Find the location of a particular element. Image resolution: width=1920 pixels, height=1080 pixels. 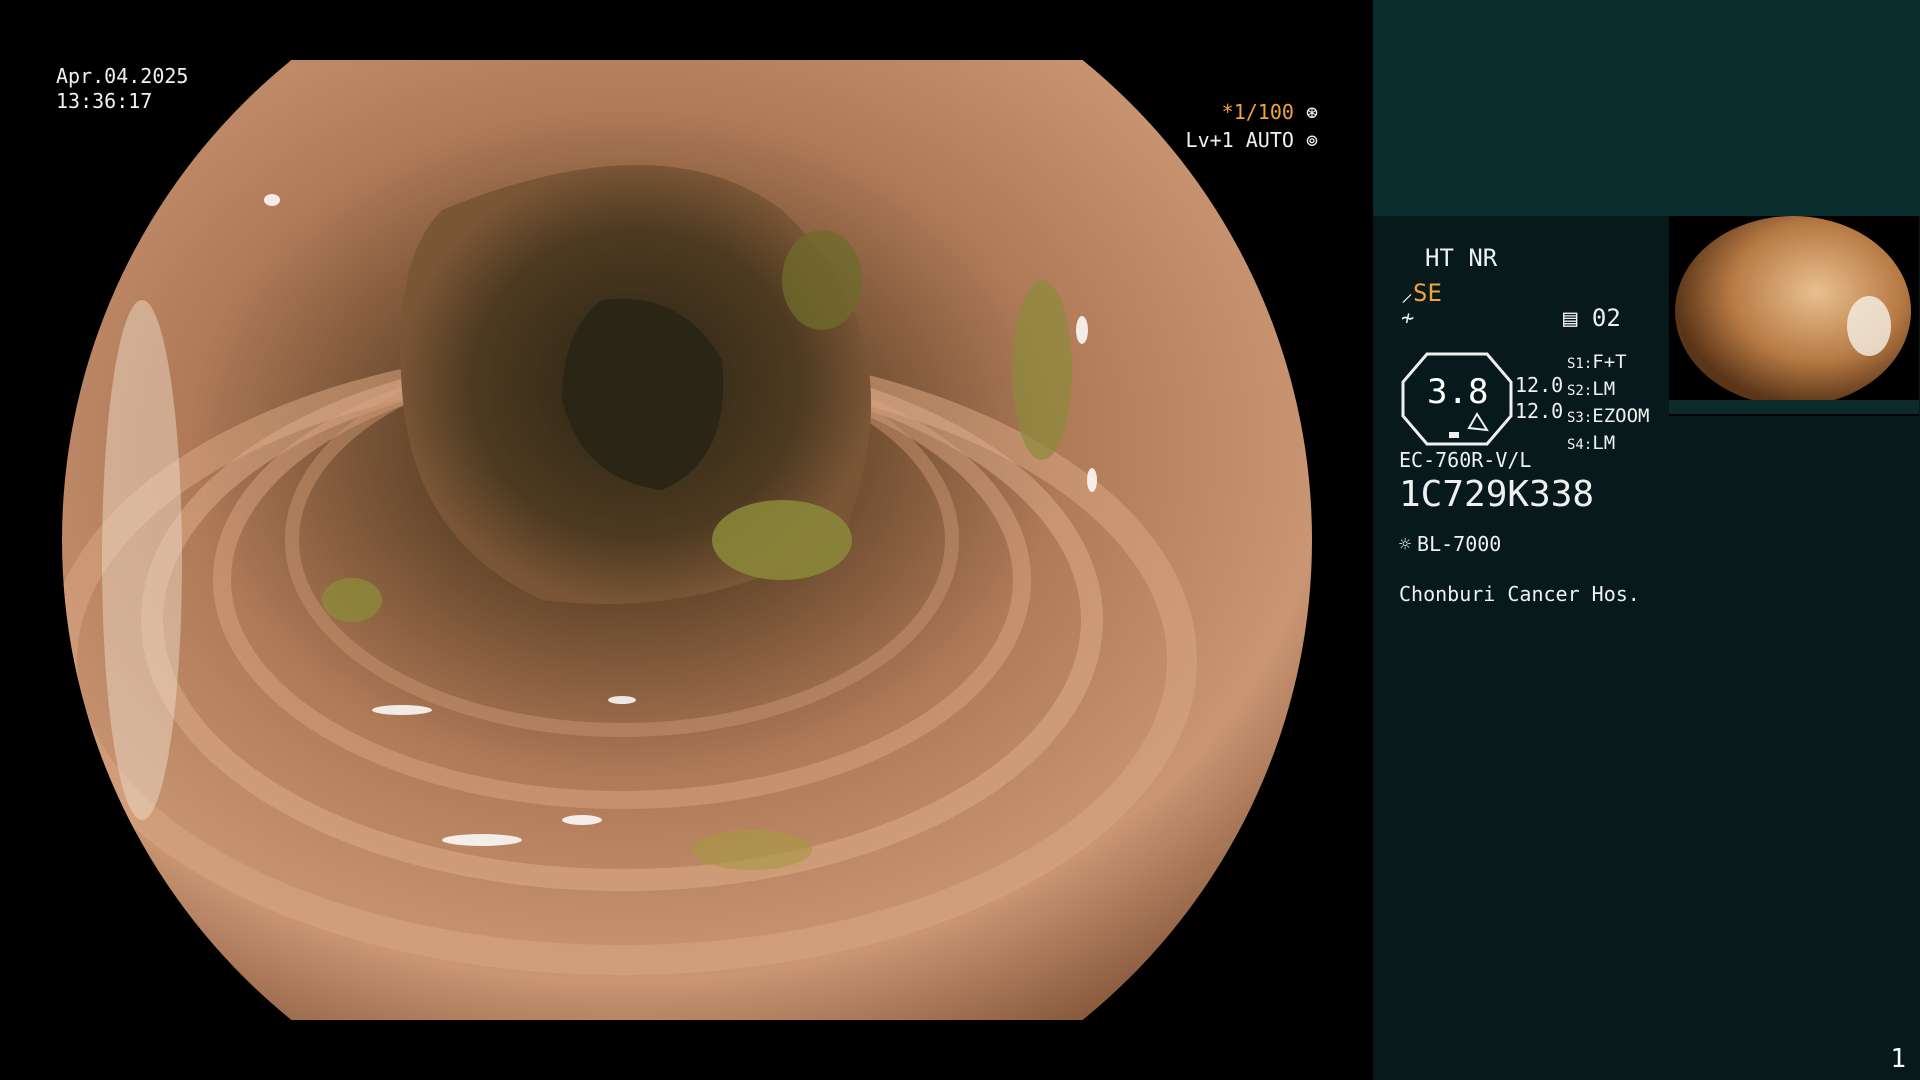

thumbnail-image is located at coordinates (1793, 311).